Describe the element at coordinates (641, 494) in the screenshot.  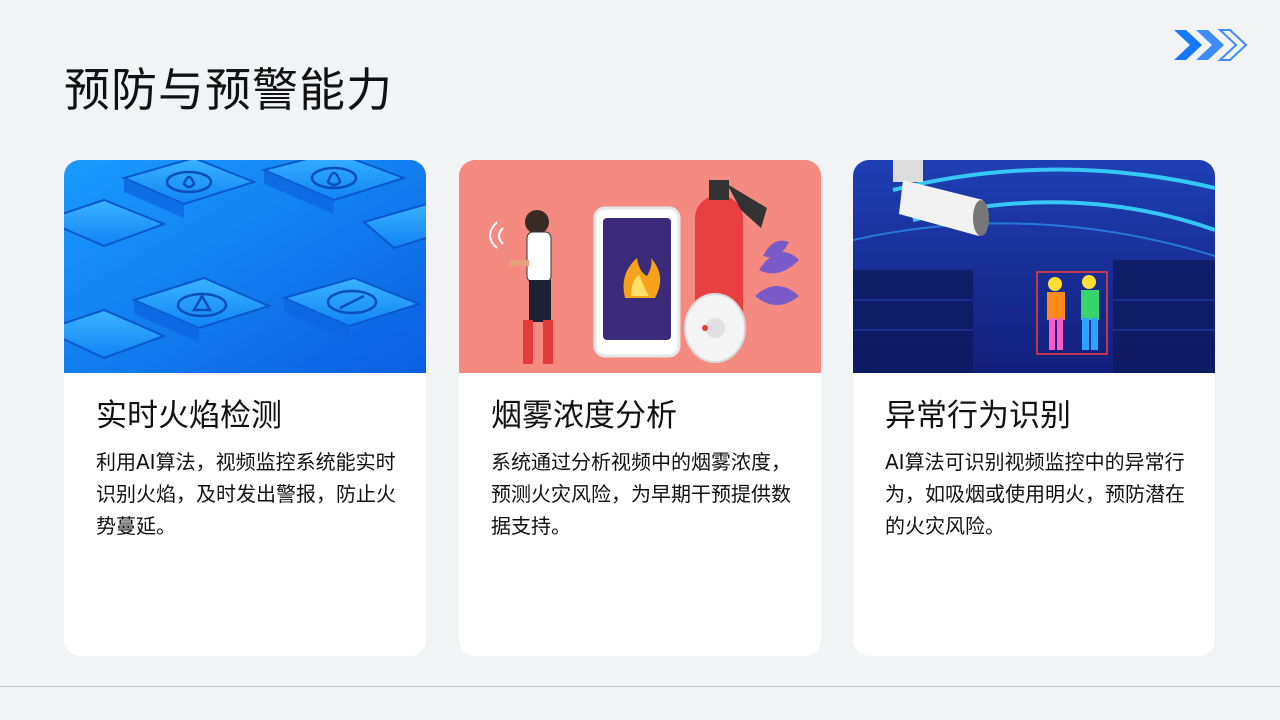
I see `card-description: 系统通过分析视频中的烟雾浓度，预测火灾风险，为早期干预提供数据支持。` at that location.